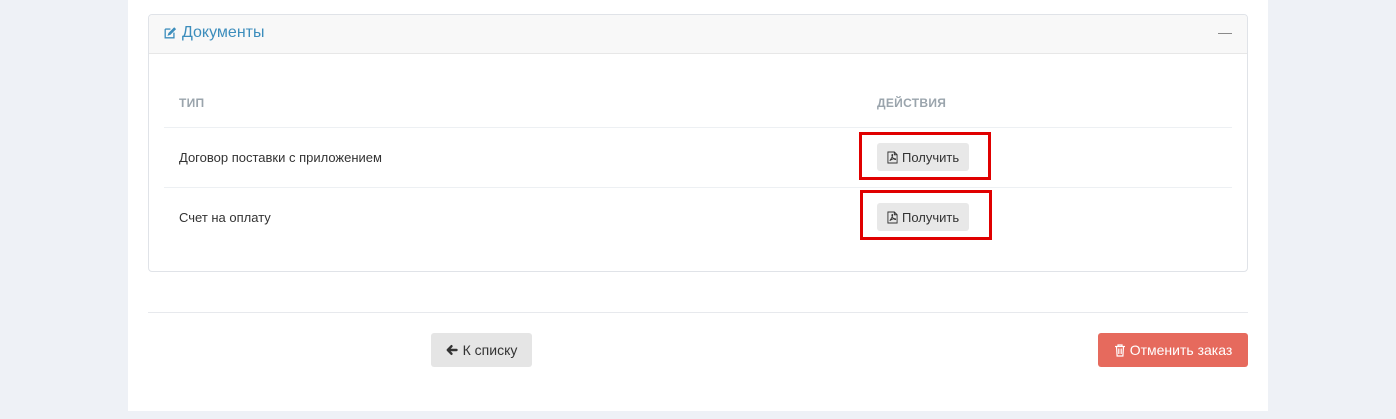  Describe the element at coordinates (170, 33) in the screenshot. I see `edit-icon` at that location.